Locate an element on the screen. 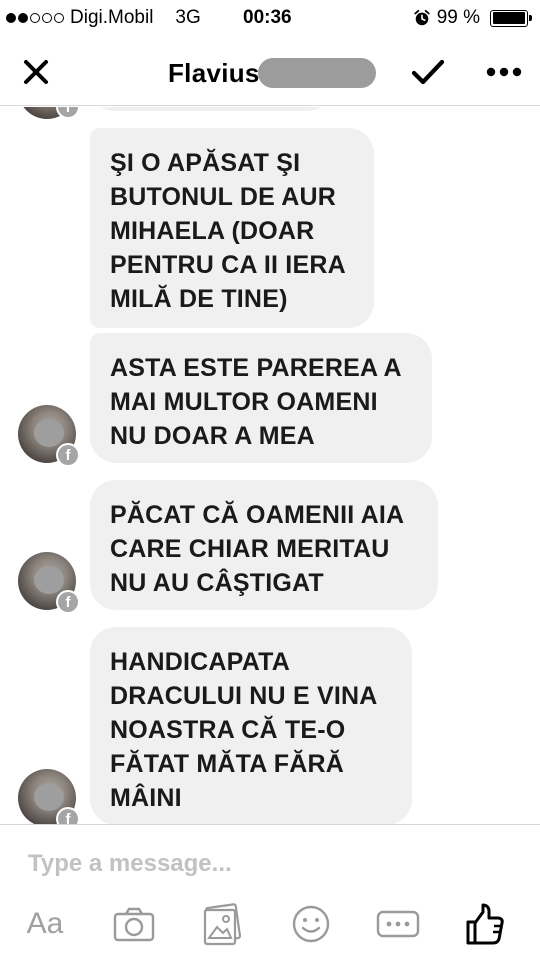 The width and height of the screenshot is (540, 960). gallery-icon is located at coordinates (222, 924).